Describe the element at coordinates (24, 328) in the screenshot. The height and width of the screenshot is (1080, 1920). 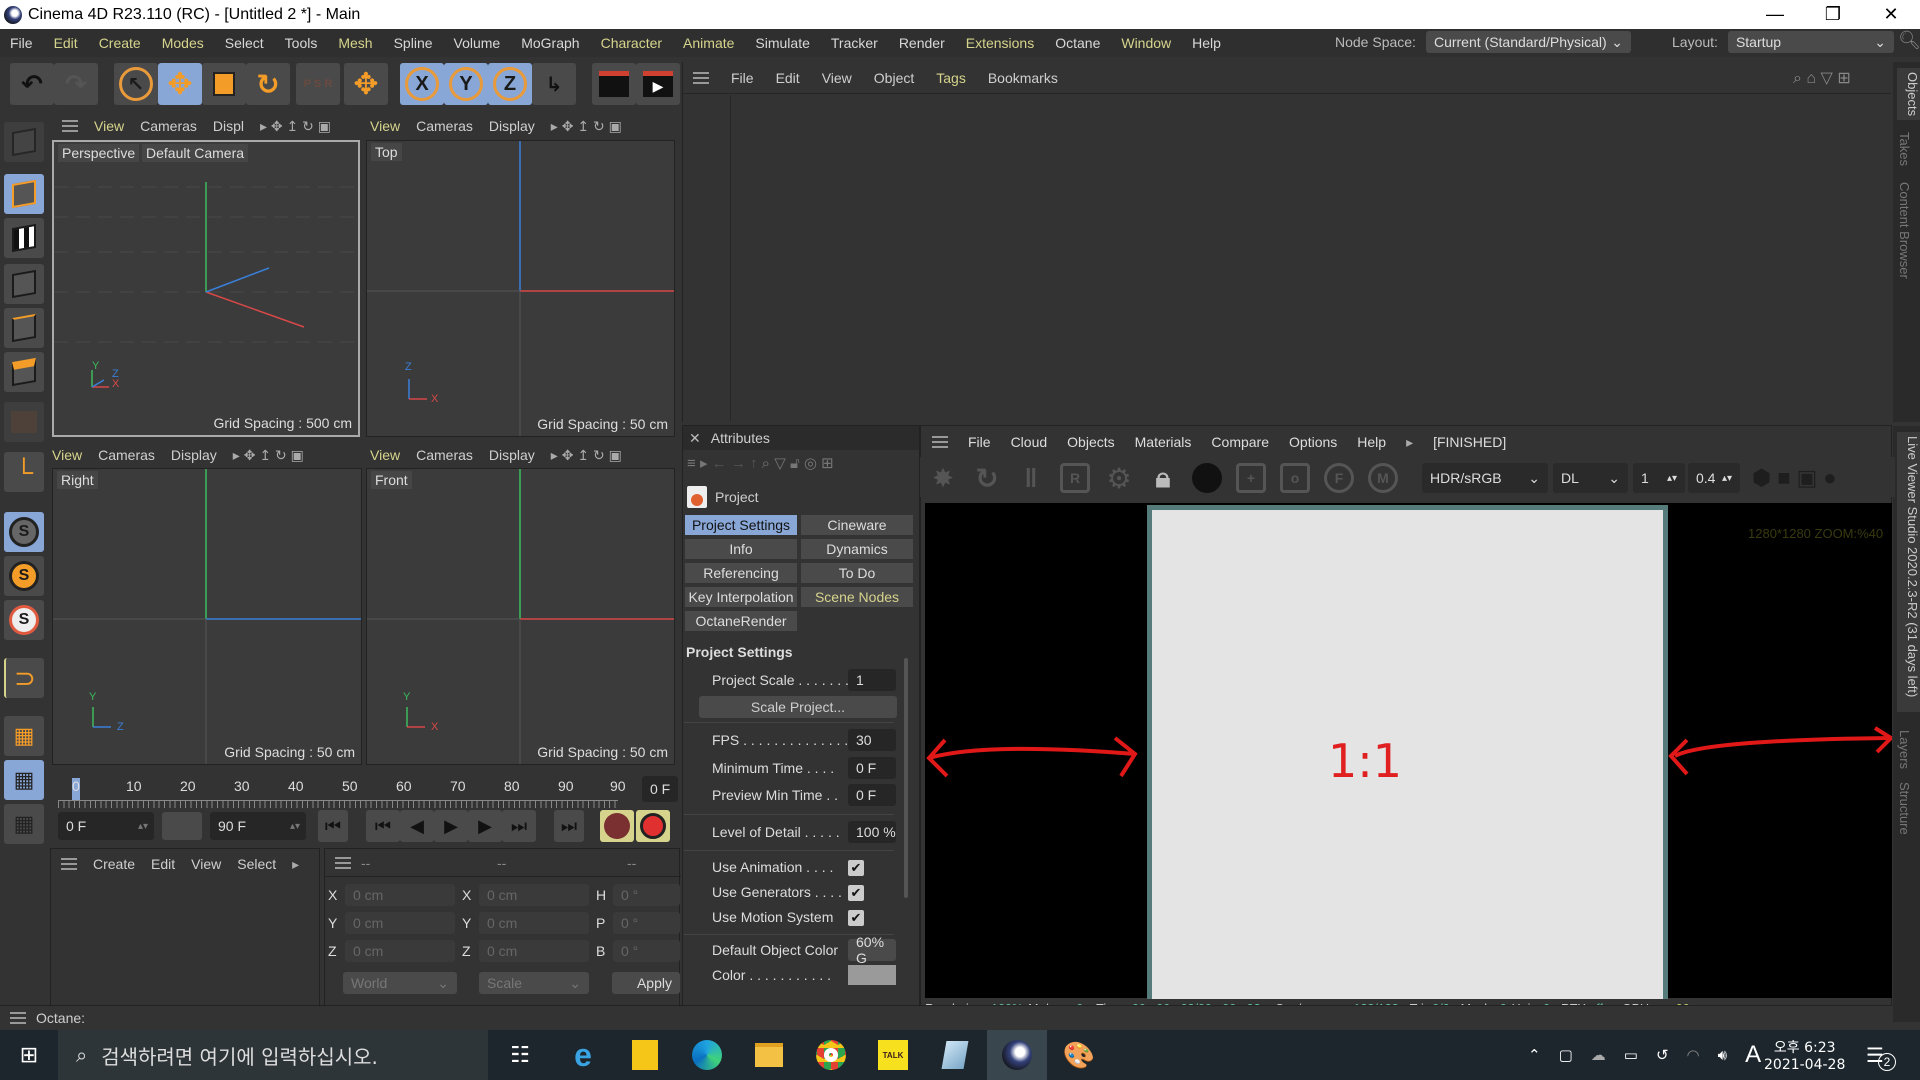
I see `edges-mode-button` at that location.